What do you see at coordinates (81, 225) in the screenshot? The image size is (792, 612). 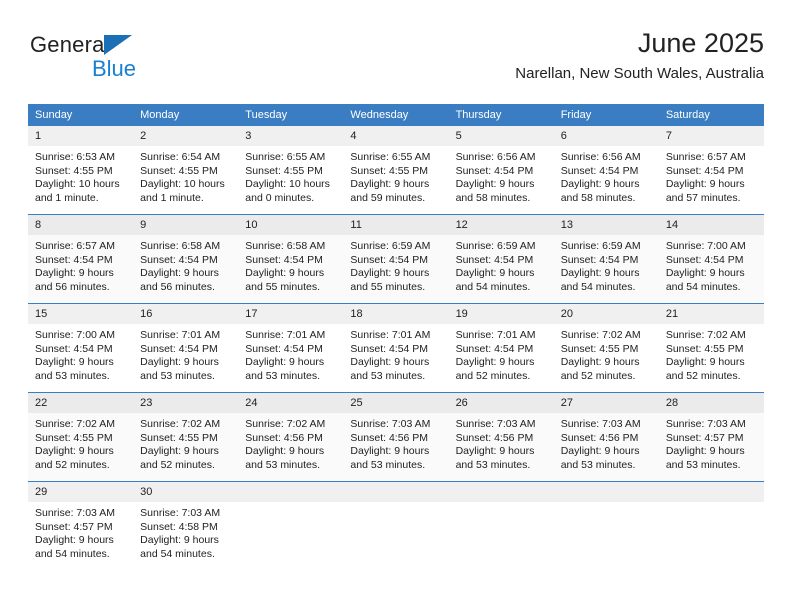 I see `day-number: 8` at bounding box center [81, 225].